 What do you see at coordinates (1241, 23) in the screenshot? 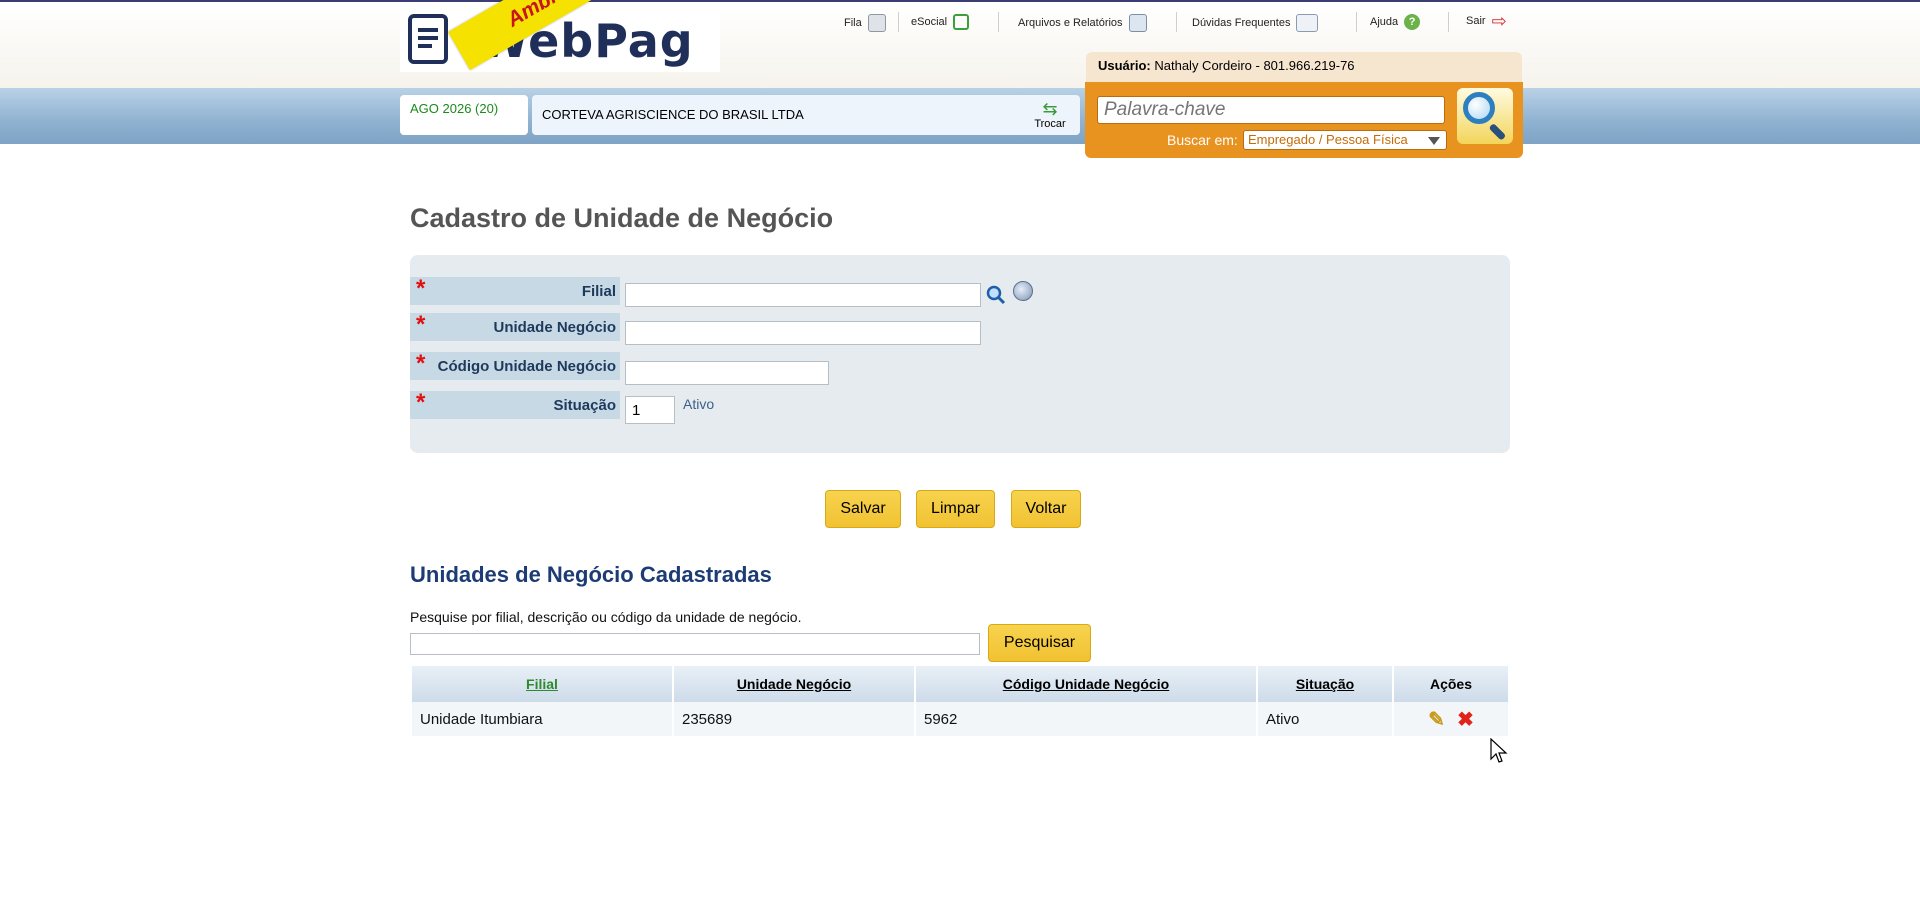
I see `nav-duvidas-label: Dúvidas Frequentes` at bounding box center [1241, 23].